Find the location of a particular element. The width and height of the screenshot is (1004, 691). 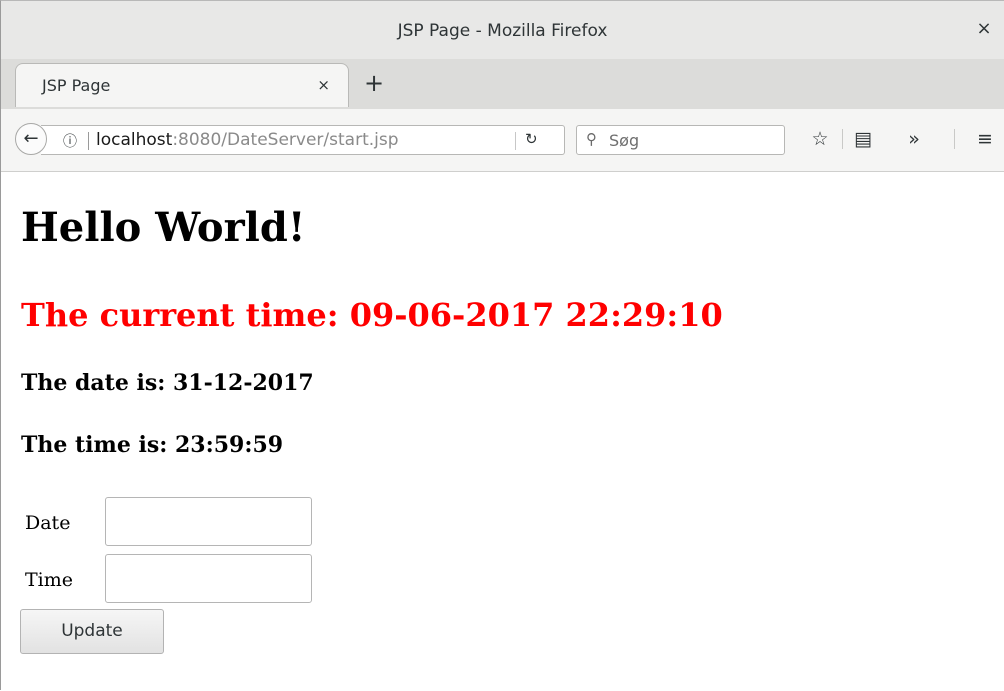

url-divider is located at coordinates (88, 141).